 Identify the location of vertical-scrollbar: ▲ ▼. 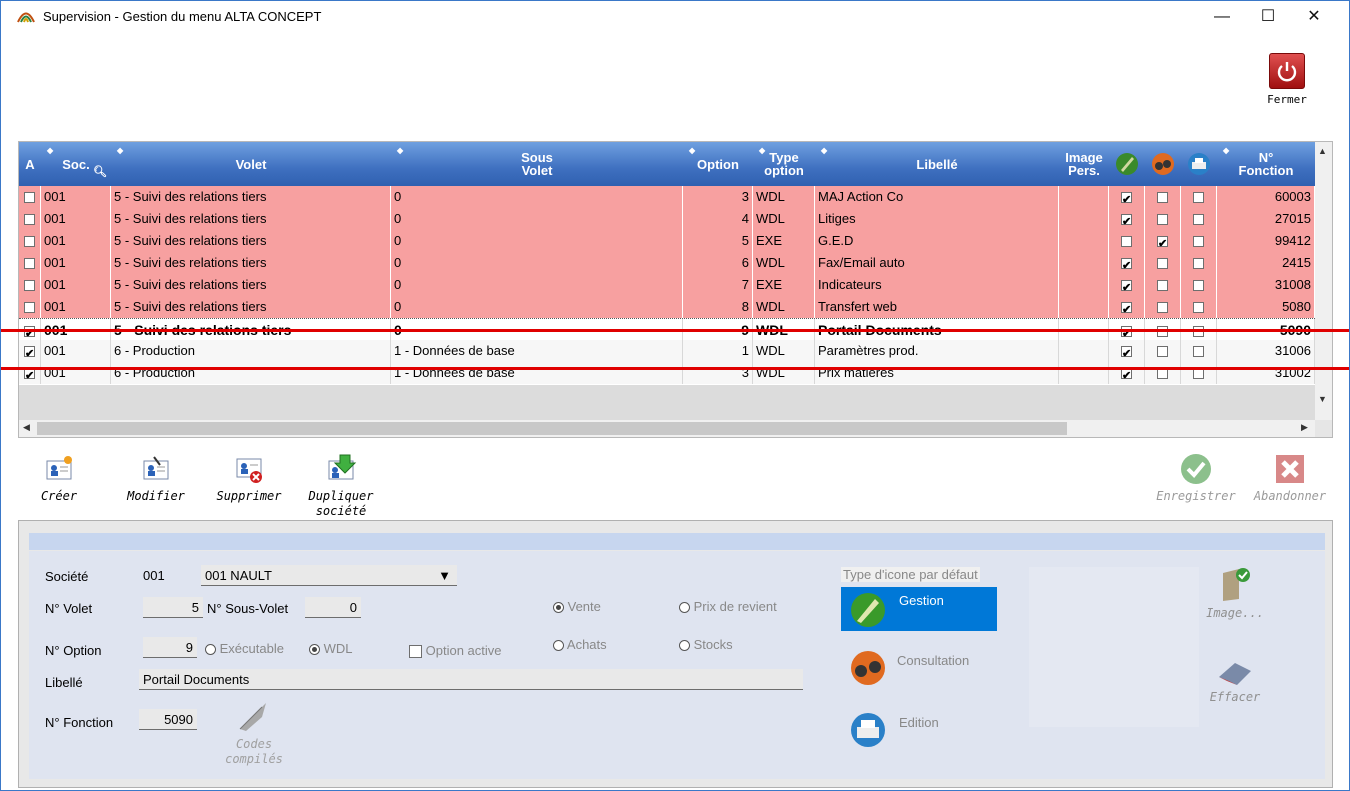
(1323, 281).